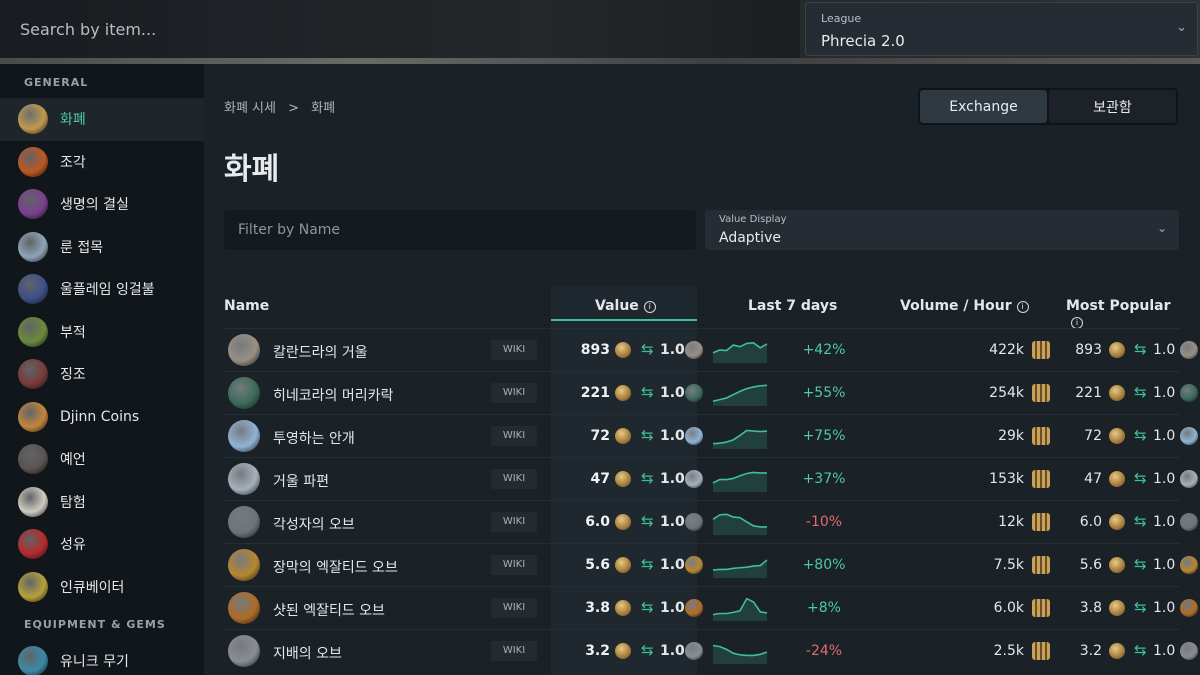  Describe the element at coordinates (1006, 479) in the screenshot. I see `volume-value: 153k` at that location.